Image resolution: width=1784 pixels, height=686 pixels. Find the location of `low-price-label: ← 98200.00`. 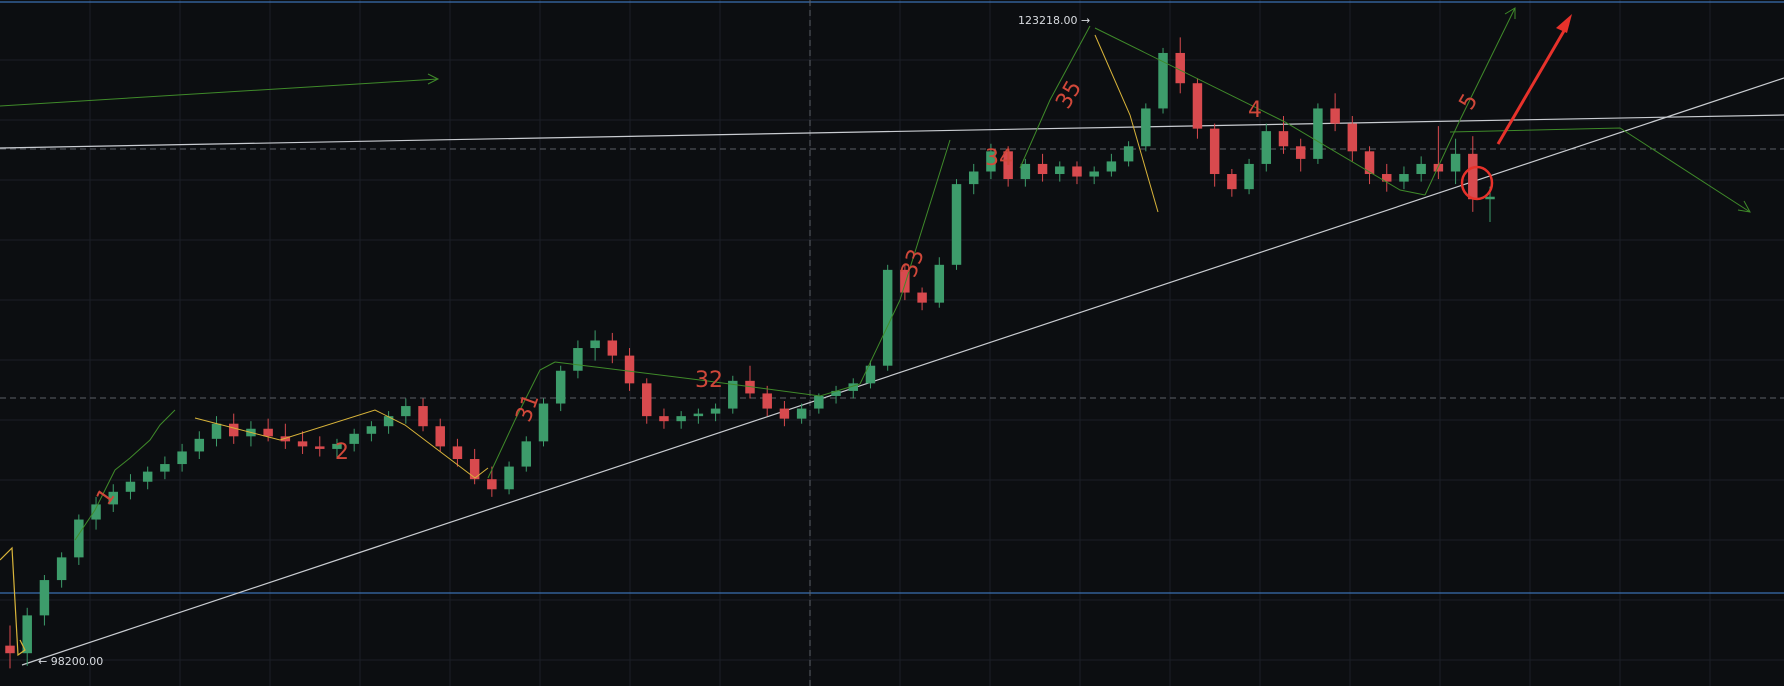

low-price-label: ← 98200.00 is located at coordinates (70, 661).